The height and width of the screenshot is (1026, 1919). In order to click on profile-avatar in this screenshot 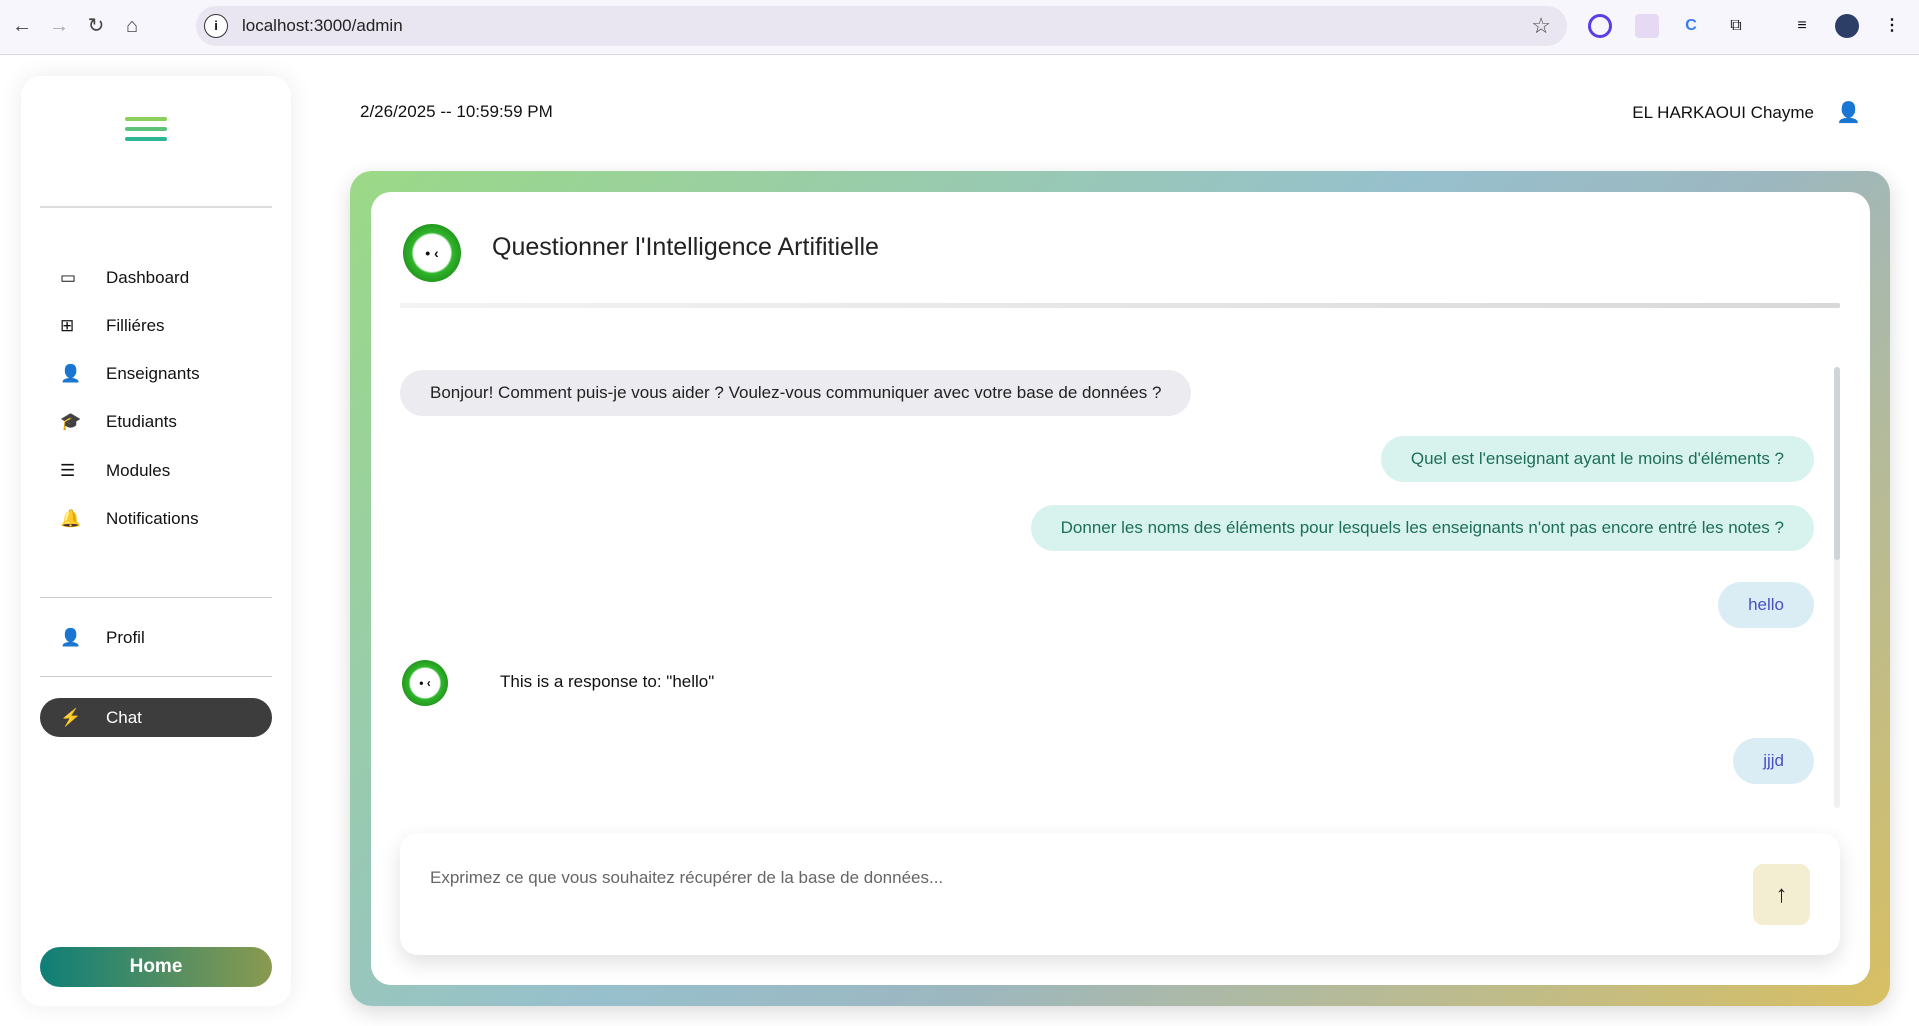, I will do `click(1847, 26)`.